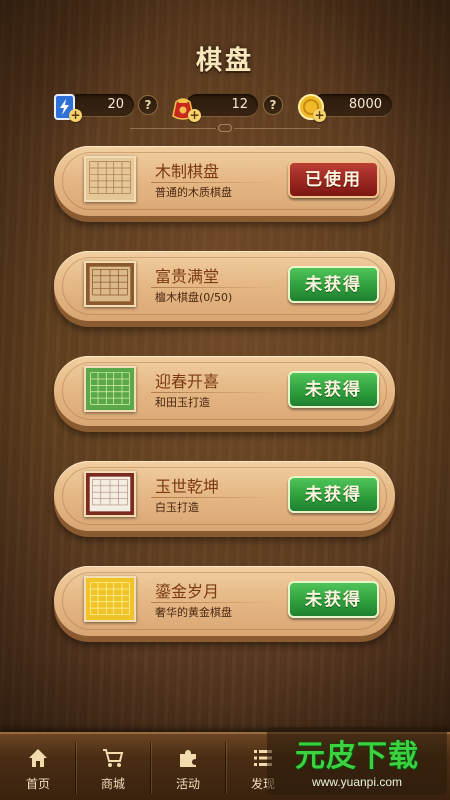 The width and height of the screenshot is (450, 800). Describe the element at coordinates (110, 599) in the screenshot. I see `gold-board-thumbnail` at that location.